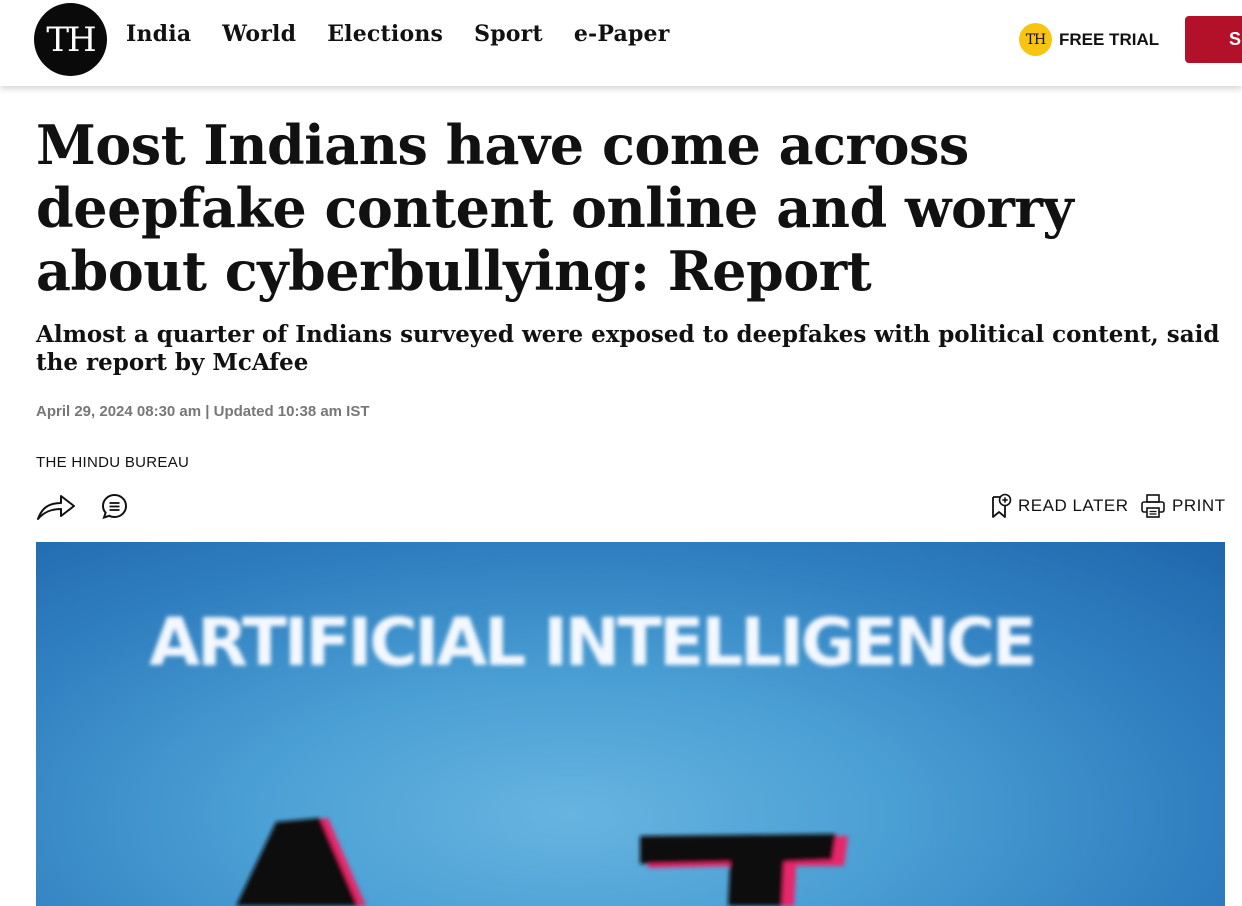  I want to click on nav-india: India, so click(158, 34).